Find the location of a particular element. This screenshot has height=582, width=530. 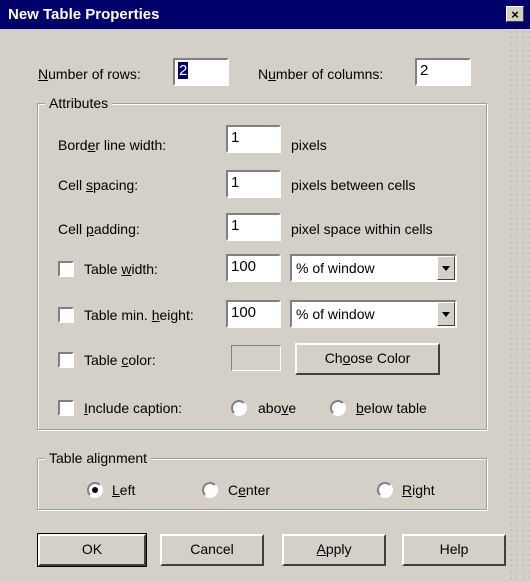

attributes-group-title: Attributes is located at coordinates (79, 103).